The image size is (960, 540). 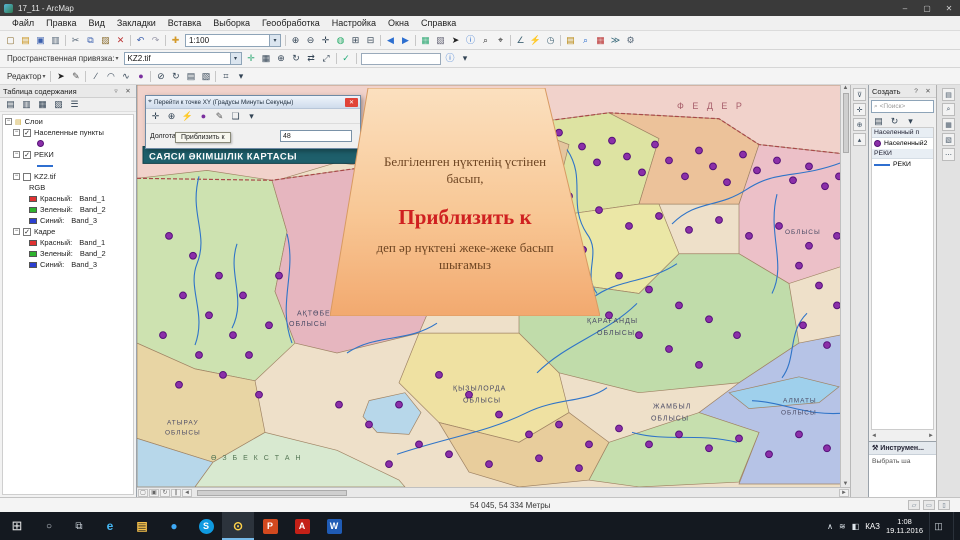 I want to click on open-folder-icon: ▤, so click(x=25, y=40).